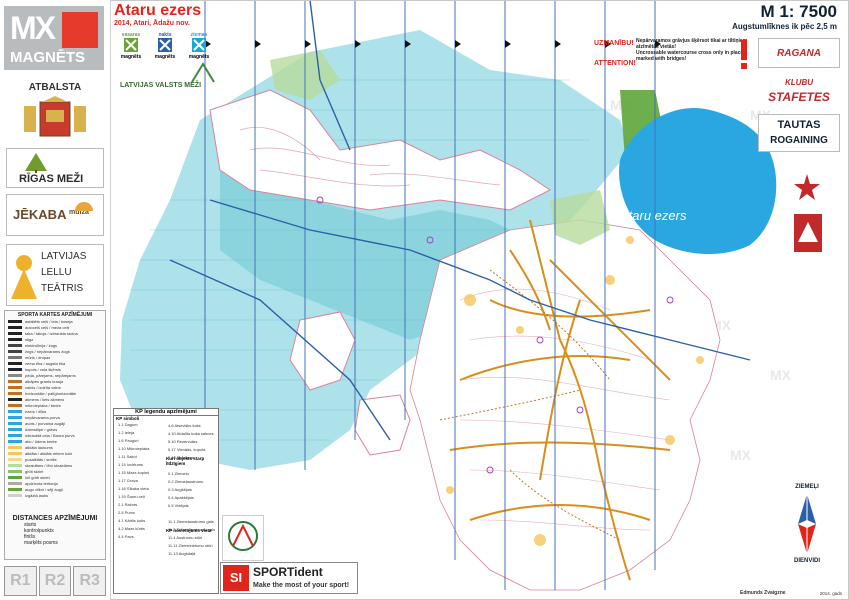  I want to click on rogaining-text: ROGAINING, so click(799, 140).